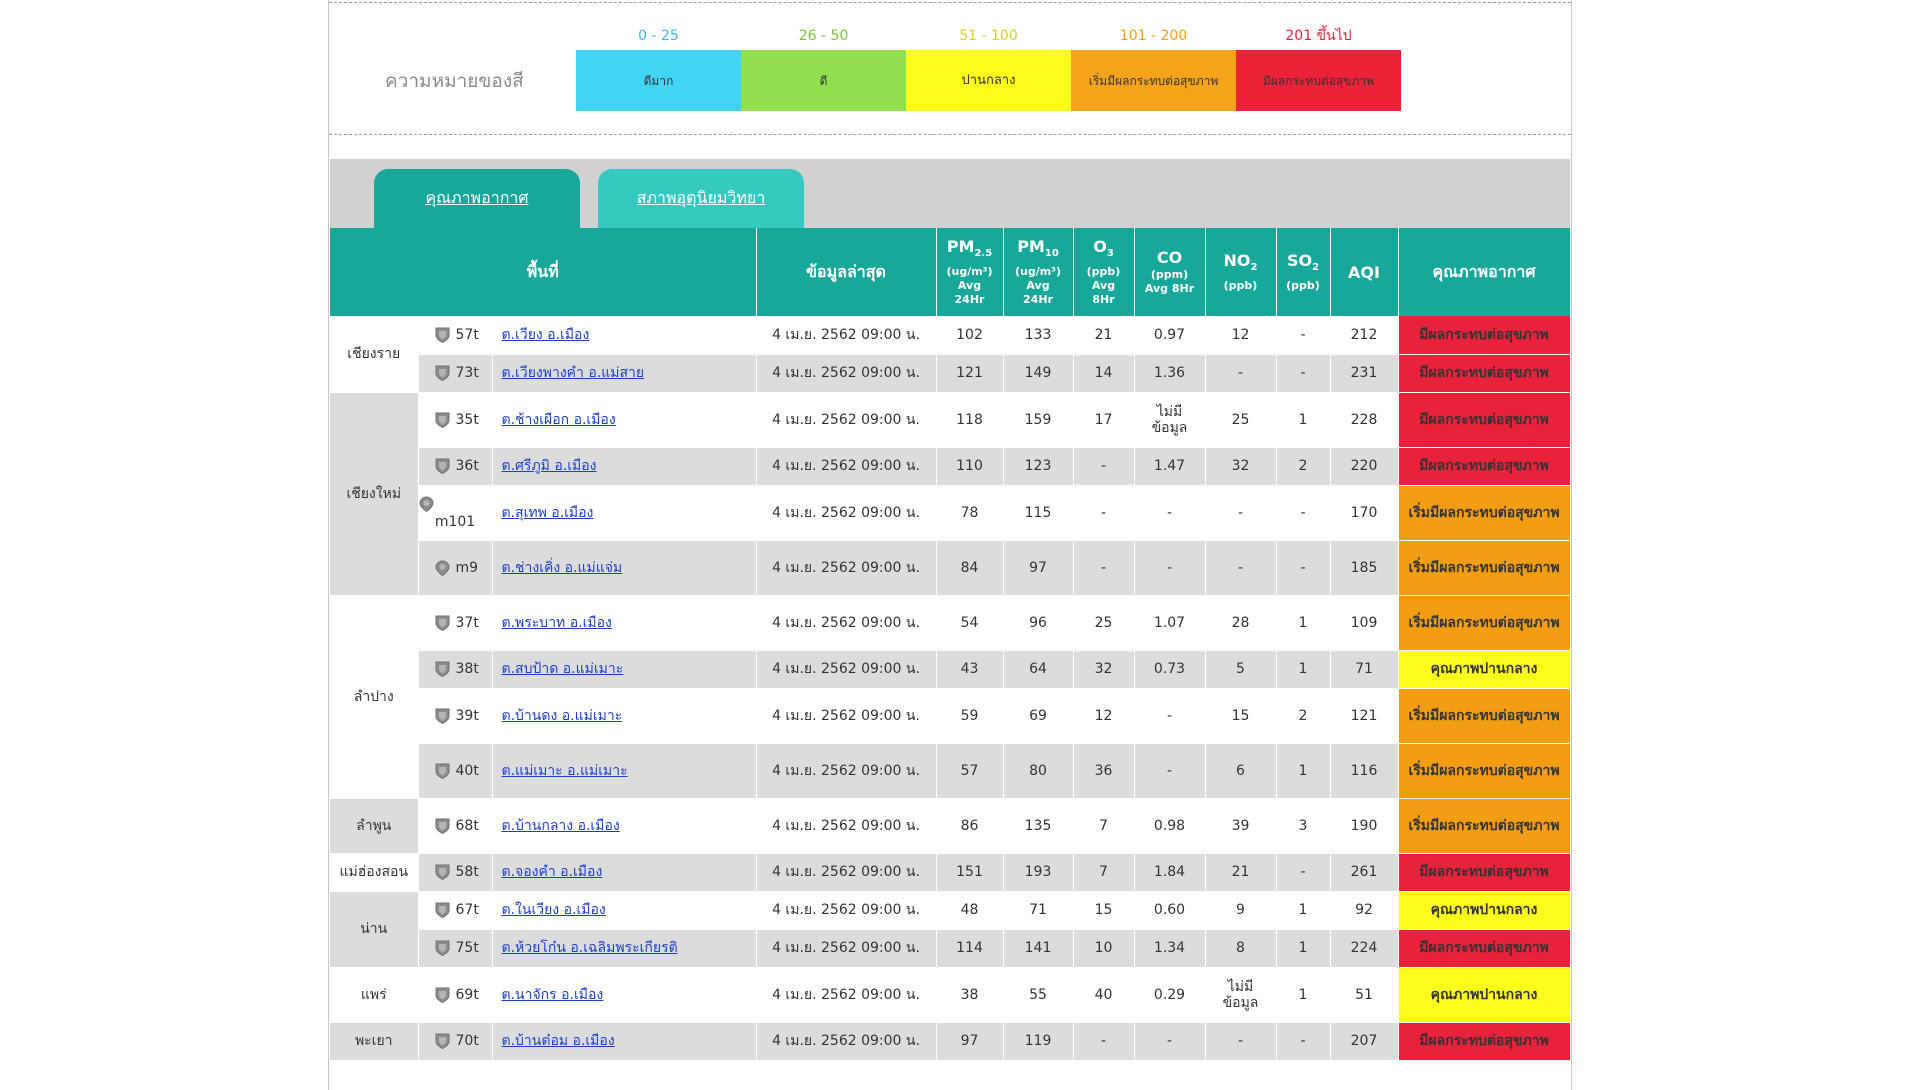 The height and width of the screenshot is (1090, 1920). Describe the element at coordinates (553, 995) in the screenshot. I see `station-link: ต.นาจักร อ.เมือง` at that location.